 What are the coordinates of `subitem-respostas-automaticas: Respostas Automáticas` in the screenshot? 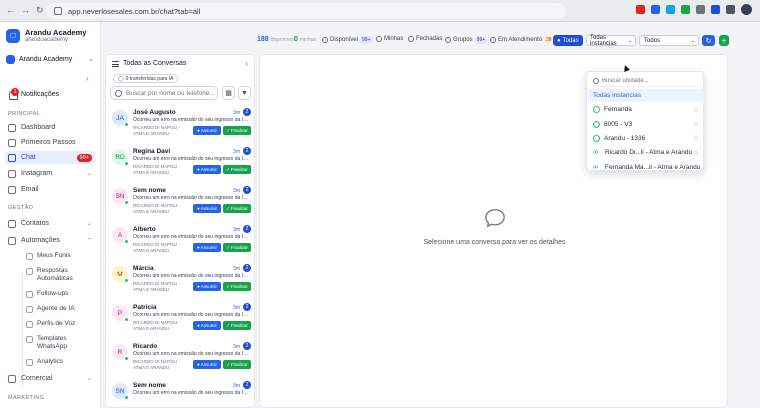 It's located at (61, 275).